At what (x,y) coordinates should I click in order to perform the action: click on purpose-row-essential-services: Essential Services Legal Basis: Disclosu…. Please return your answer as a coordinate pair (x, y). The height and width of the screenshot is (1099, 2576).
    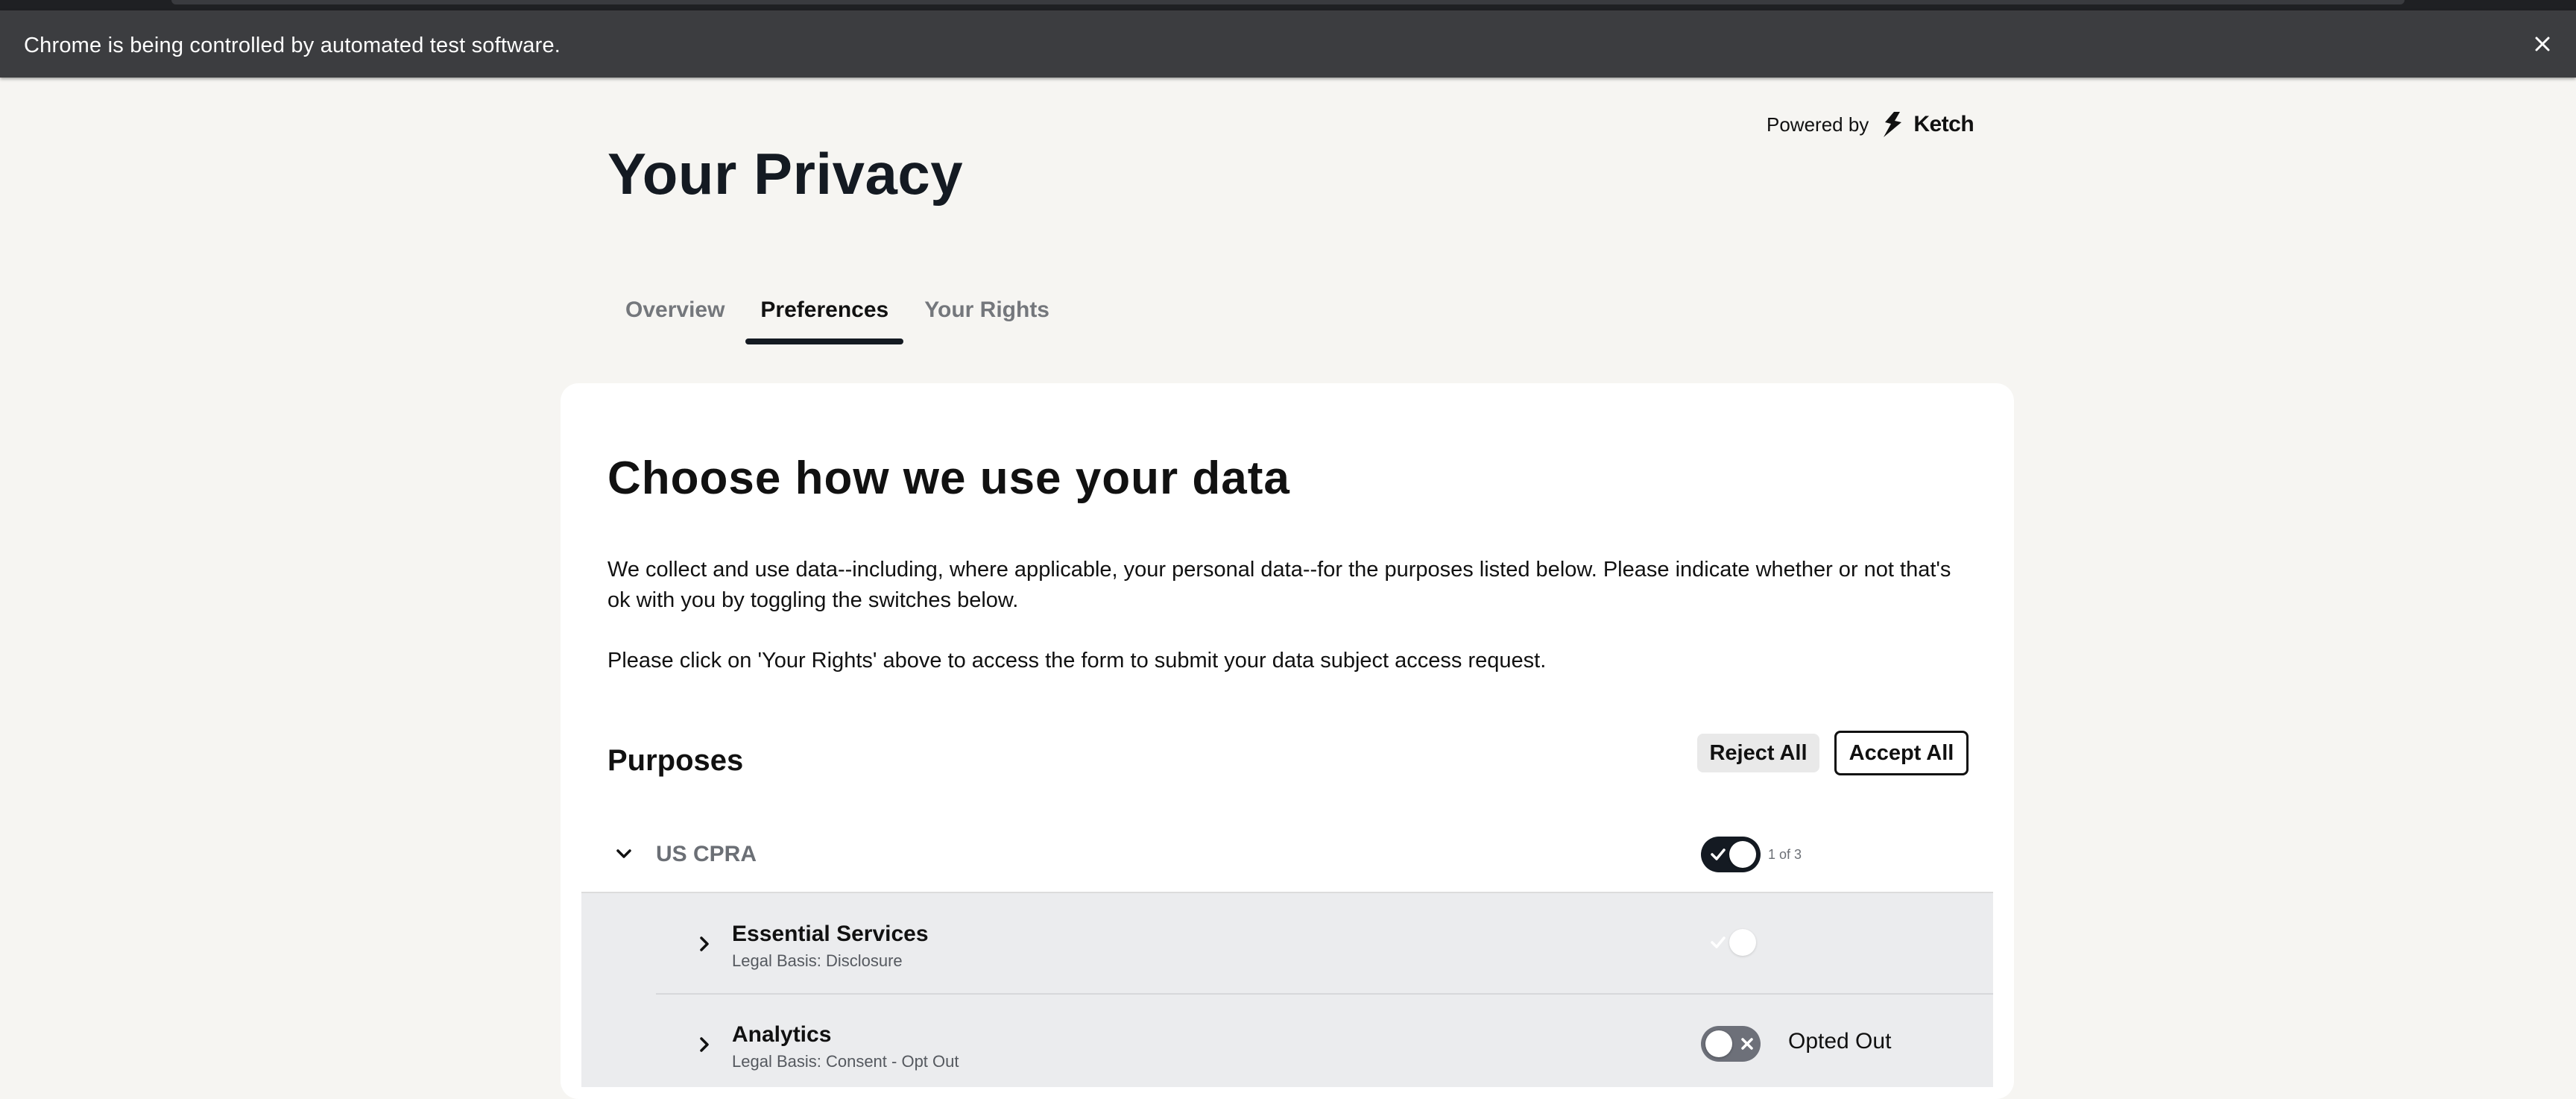
    Looking at the image, I should click on (1287, 944).